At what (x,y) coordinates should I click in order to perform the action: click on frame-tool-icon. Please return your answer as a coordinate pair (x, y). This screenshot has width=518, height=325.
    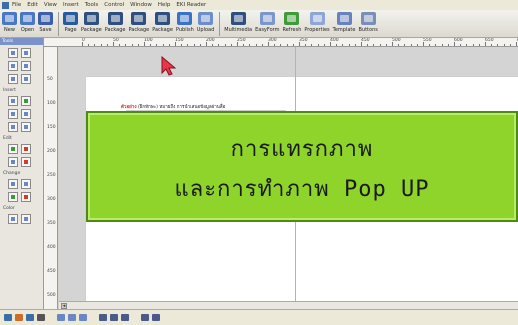
    Looking at the image, I should click on (13, 66).